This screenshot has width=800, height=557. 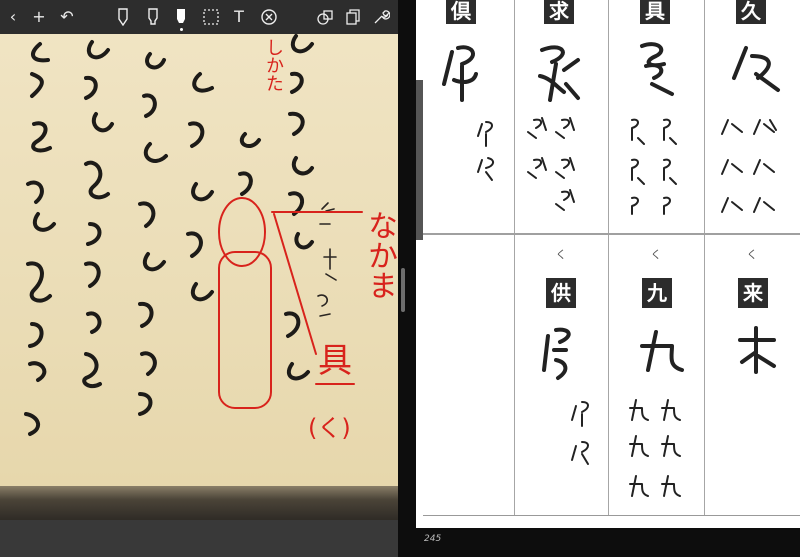 What do you see at coordinates (378, 255) in the screenshot?
I see `annotation-side-note: なかま` at bounding box center [378, 255].